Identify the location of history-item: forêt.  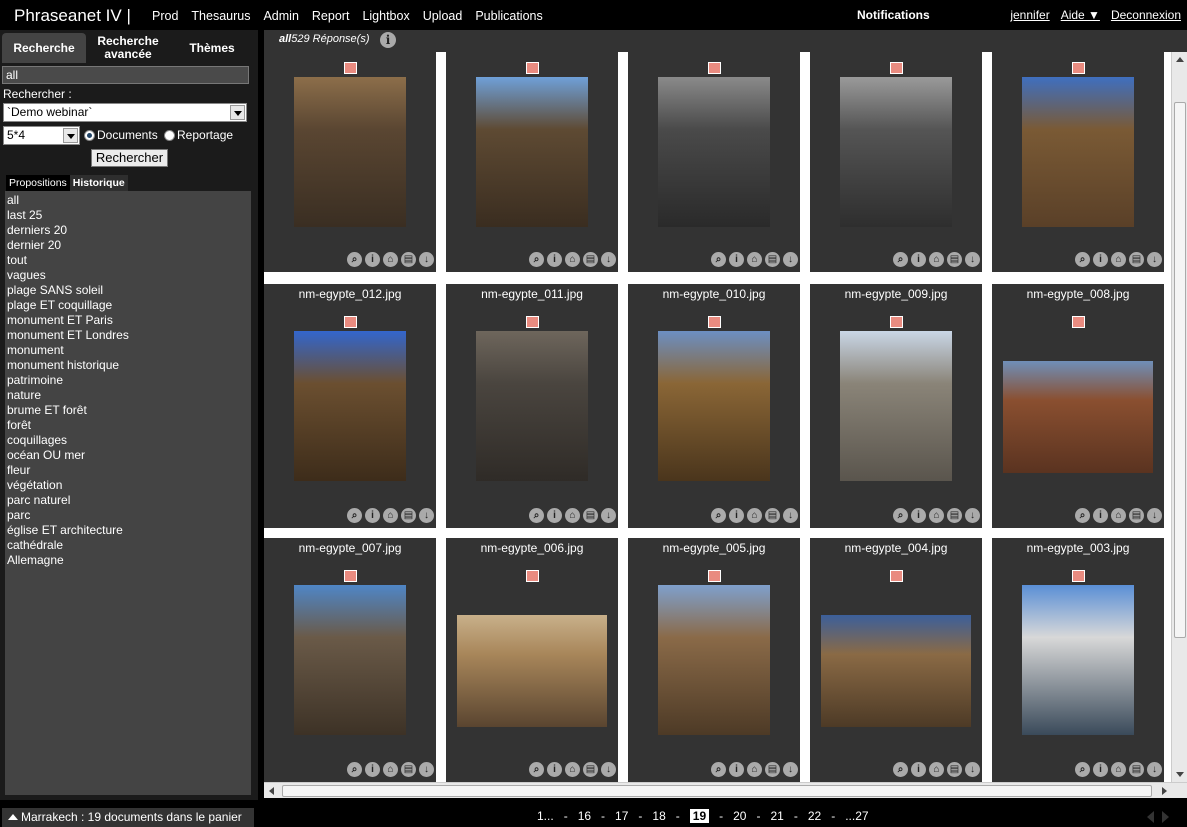
(128, 425).